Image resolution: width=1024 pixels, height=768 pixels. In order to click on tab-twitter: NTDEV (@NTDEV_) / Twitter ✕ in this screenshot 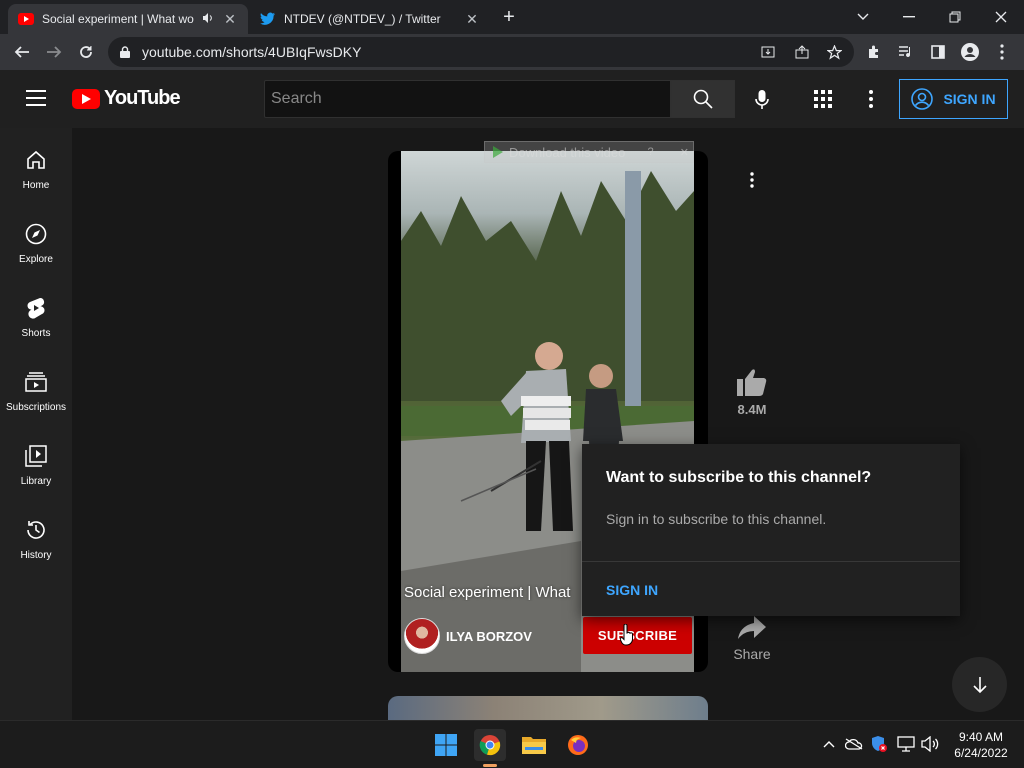, I will do `click(370, 19)`.